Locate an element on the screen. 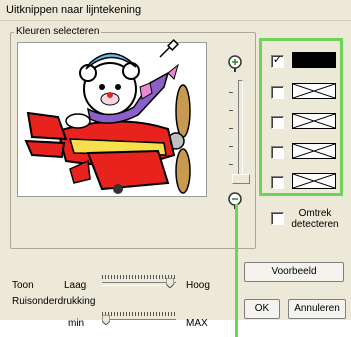  colors-group-label: Kleuren selecteren is located at coordinates (58, 31).